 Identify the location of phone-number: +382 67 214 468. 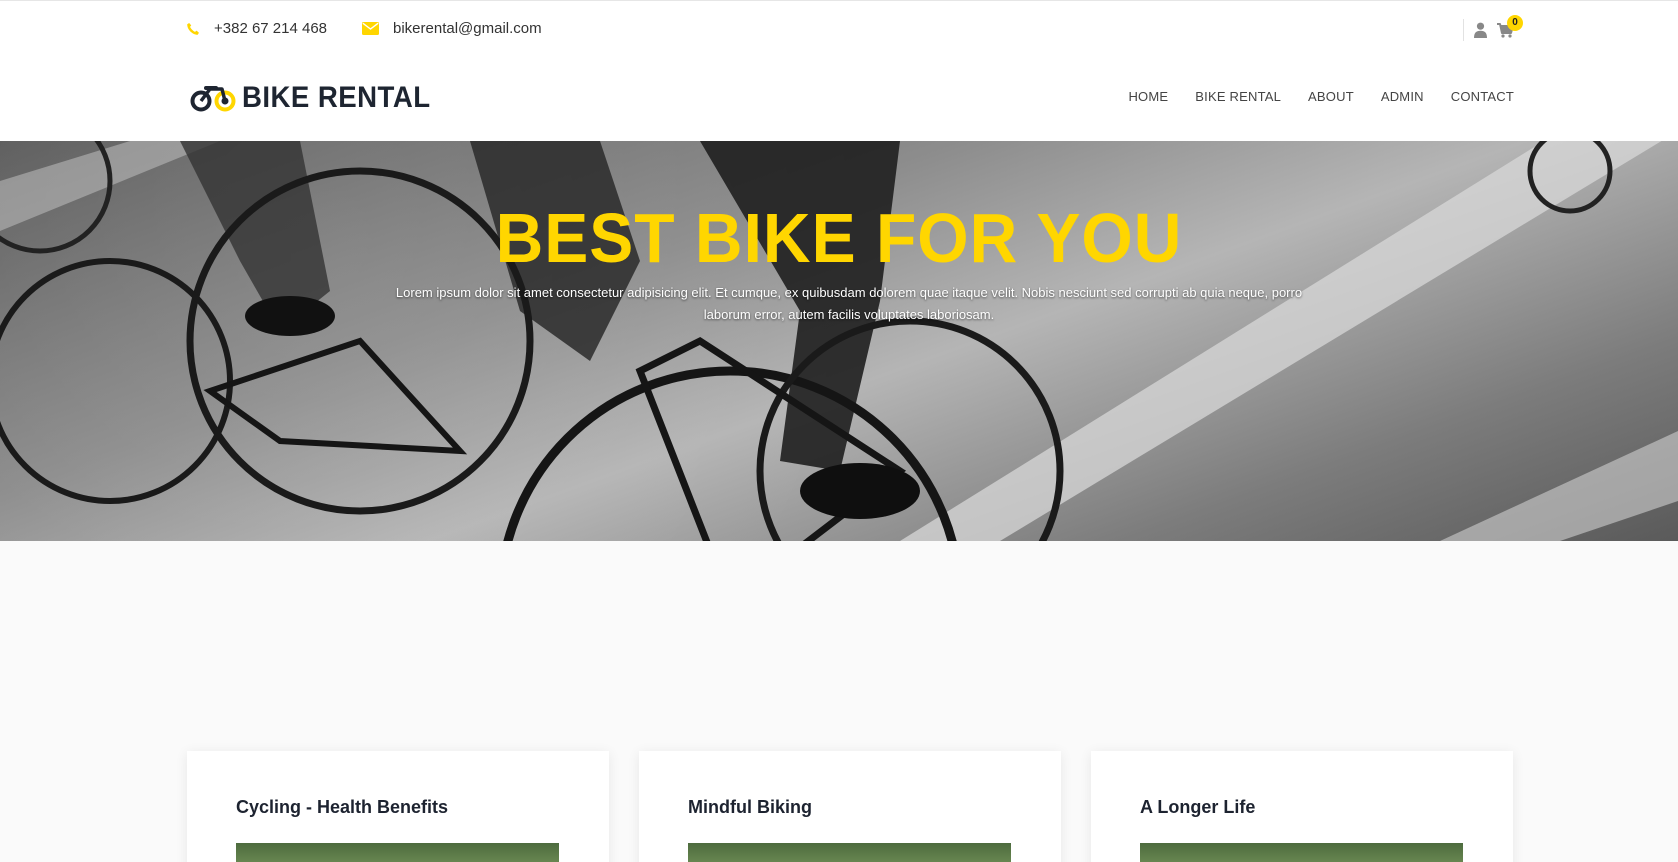
(271, 28).